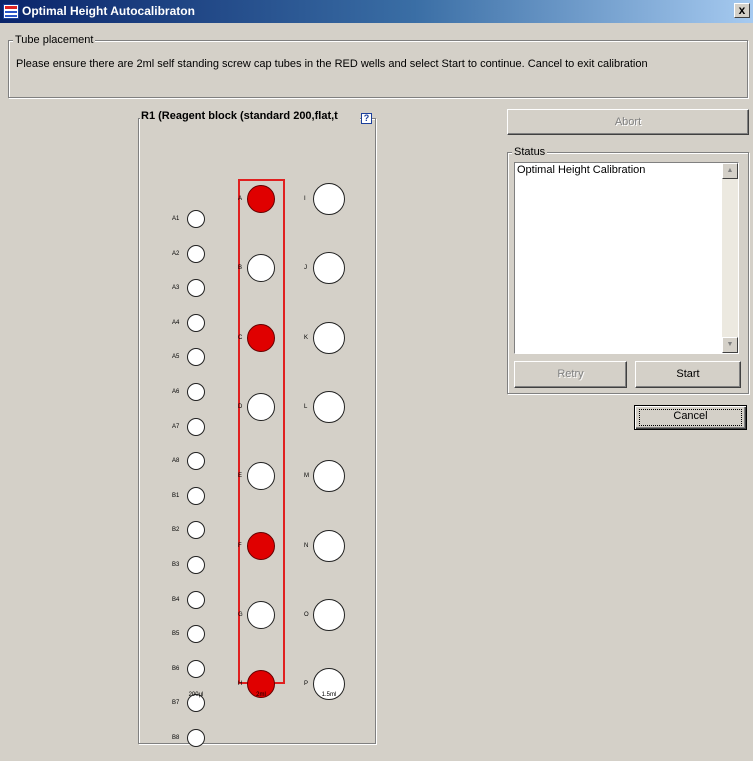  I want to click on well-label-B5: B5, so click(176, 634).